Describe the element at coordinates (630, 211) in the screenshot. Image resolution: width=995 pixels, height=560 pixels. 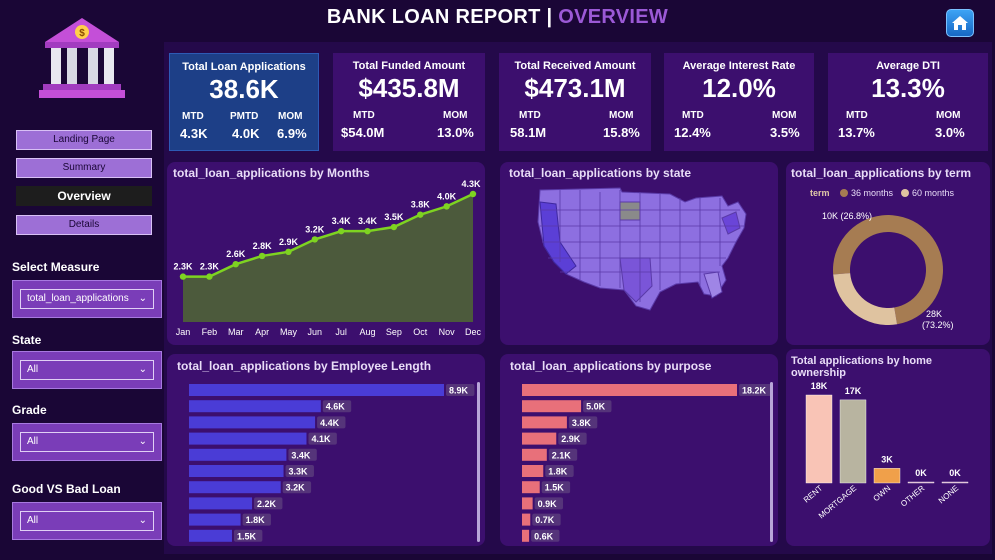
I see `state-north-dakota` at that location.